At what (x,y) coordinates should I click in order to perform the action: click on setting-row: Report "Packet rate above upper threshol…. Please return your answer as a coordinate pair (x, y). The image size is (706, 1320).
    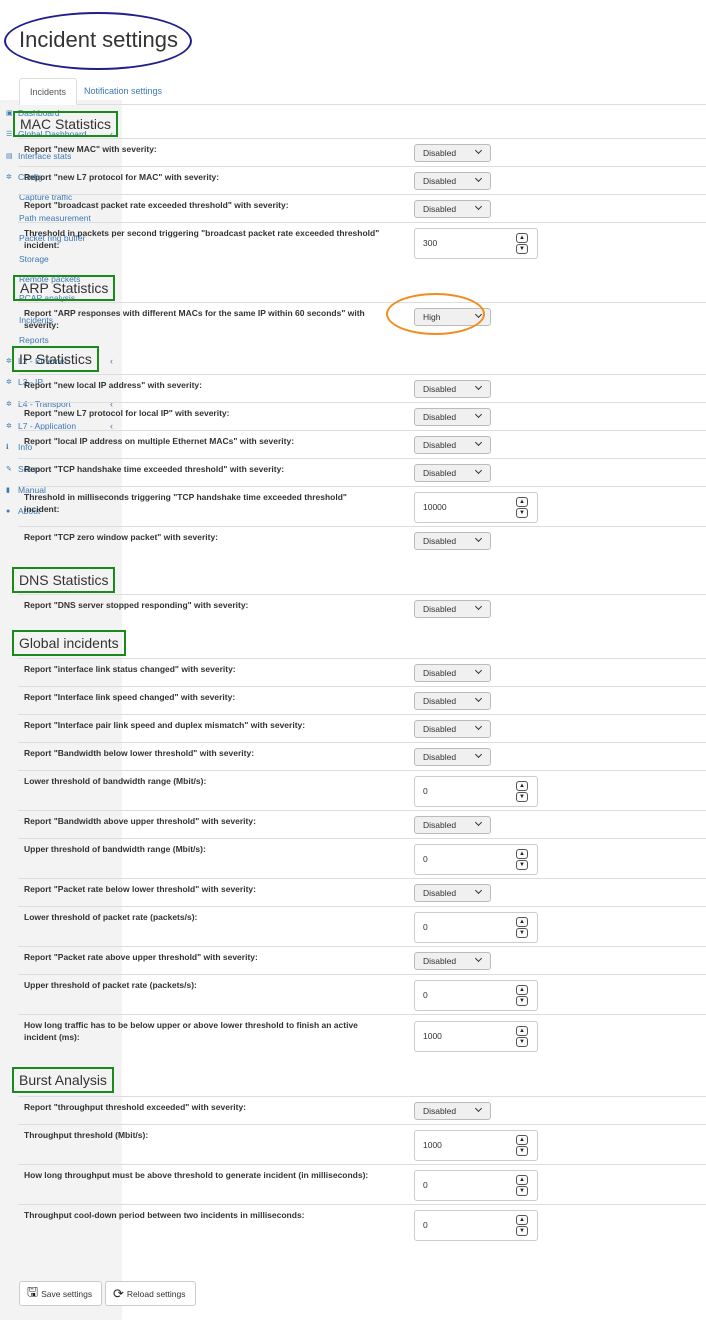
    Looking at the image, I should click on (362, 960).